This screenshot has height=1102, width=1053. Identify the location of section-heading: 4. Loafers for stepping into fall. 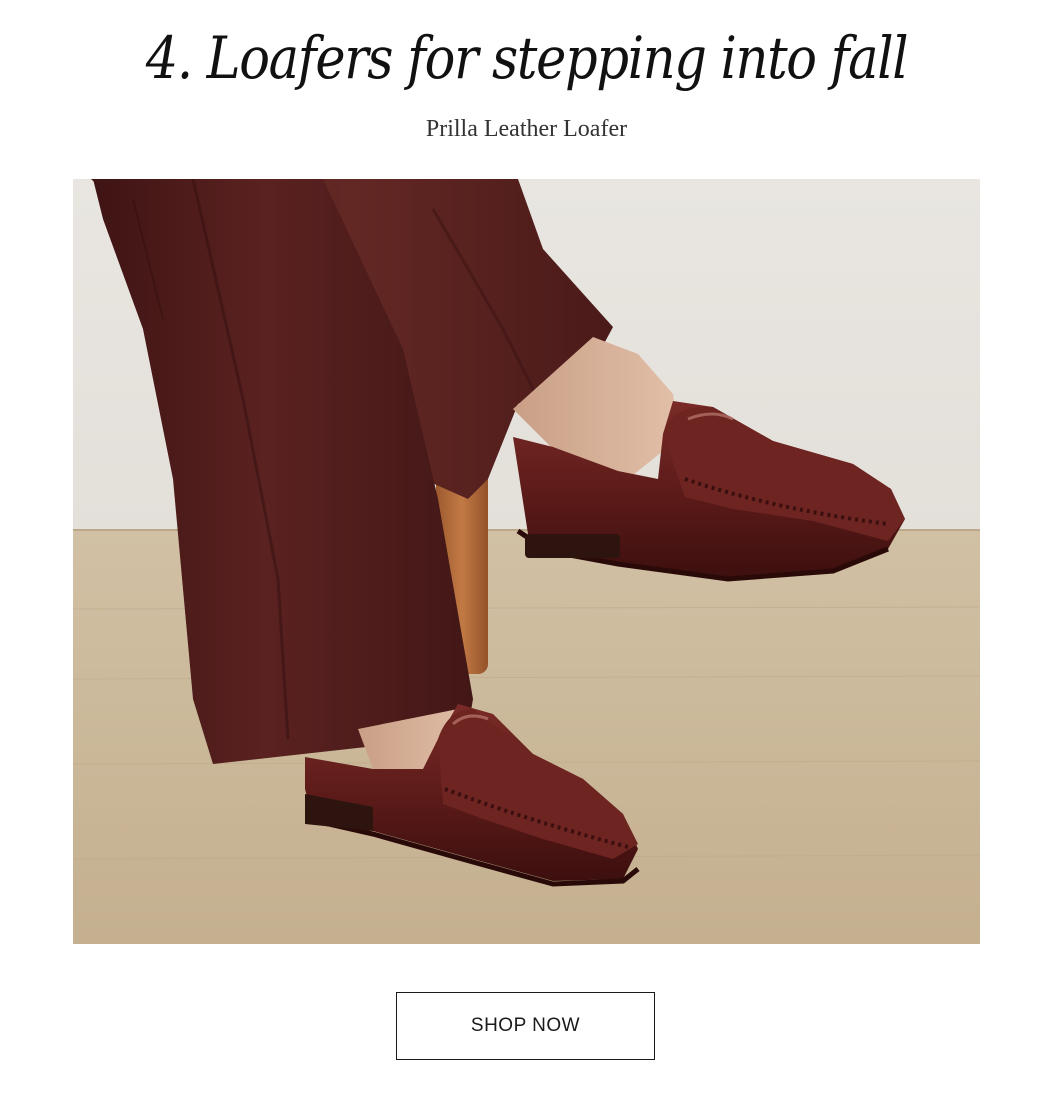
(527, 58).